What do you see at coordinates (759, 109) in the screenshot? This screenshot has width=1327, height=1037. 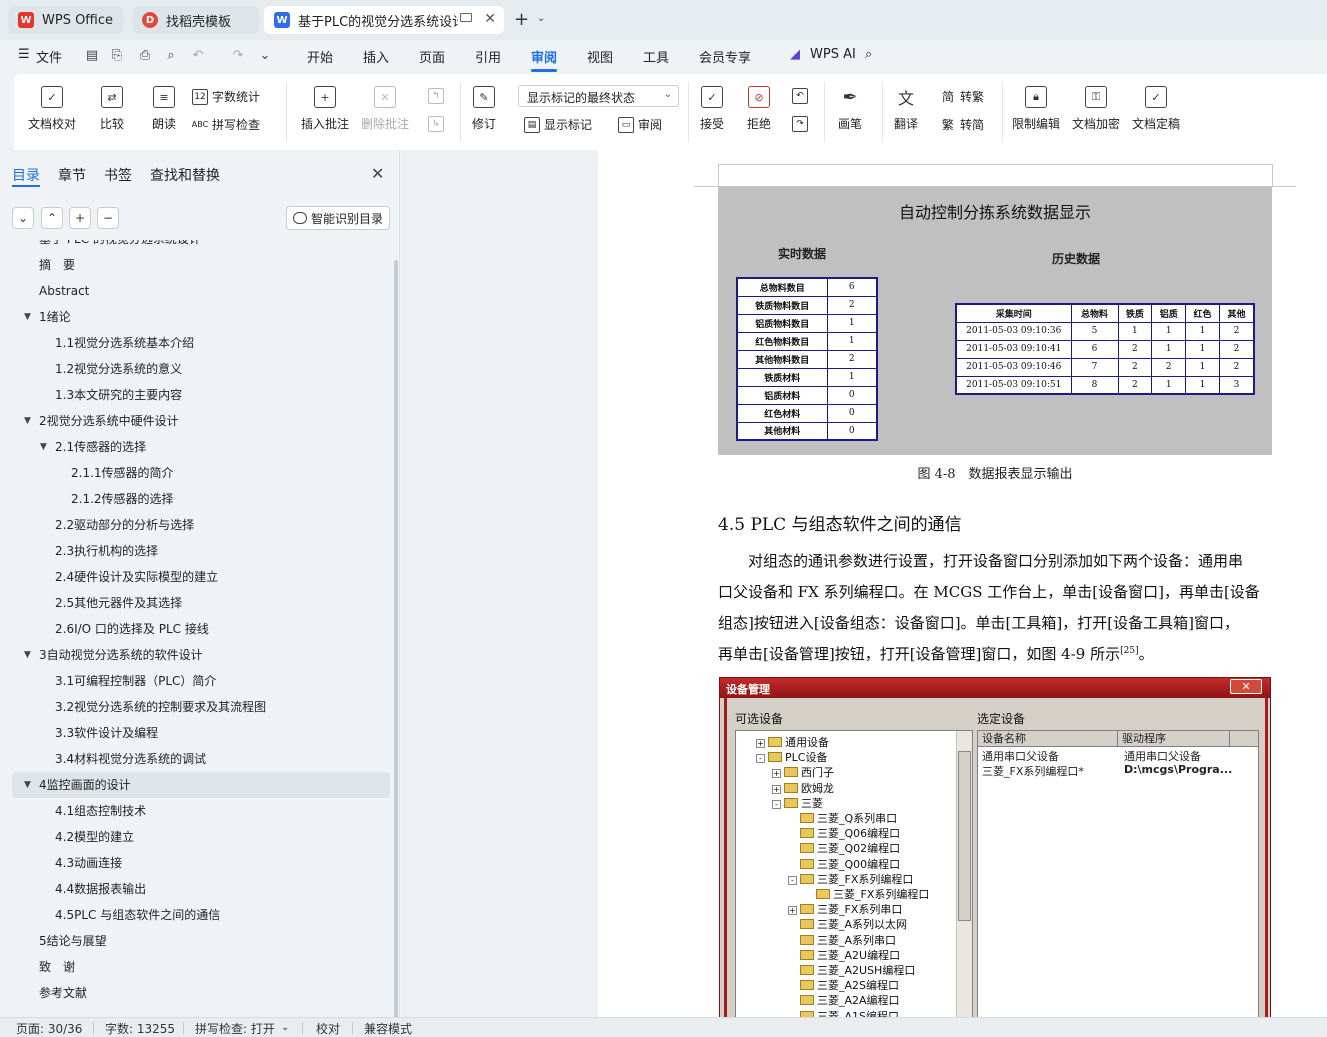 I see `reject-button: ⊘ 拒绝` at bounding box center [759, 109].